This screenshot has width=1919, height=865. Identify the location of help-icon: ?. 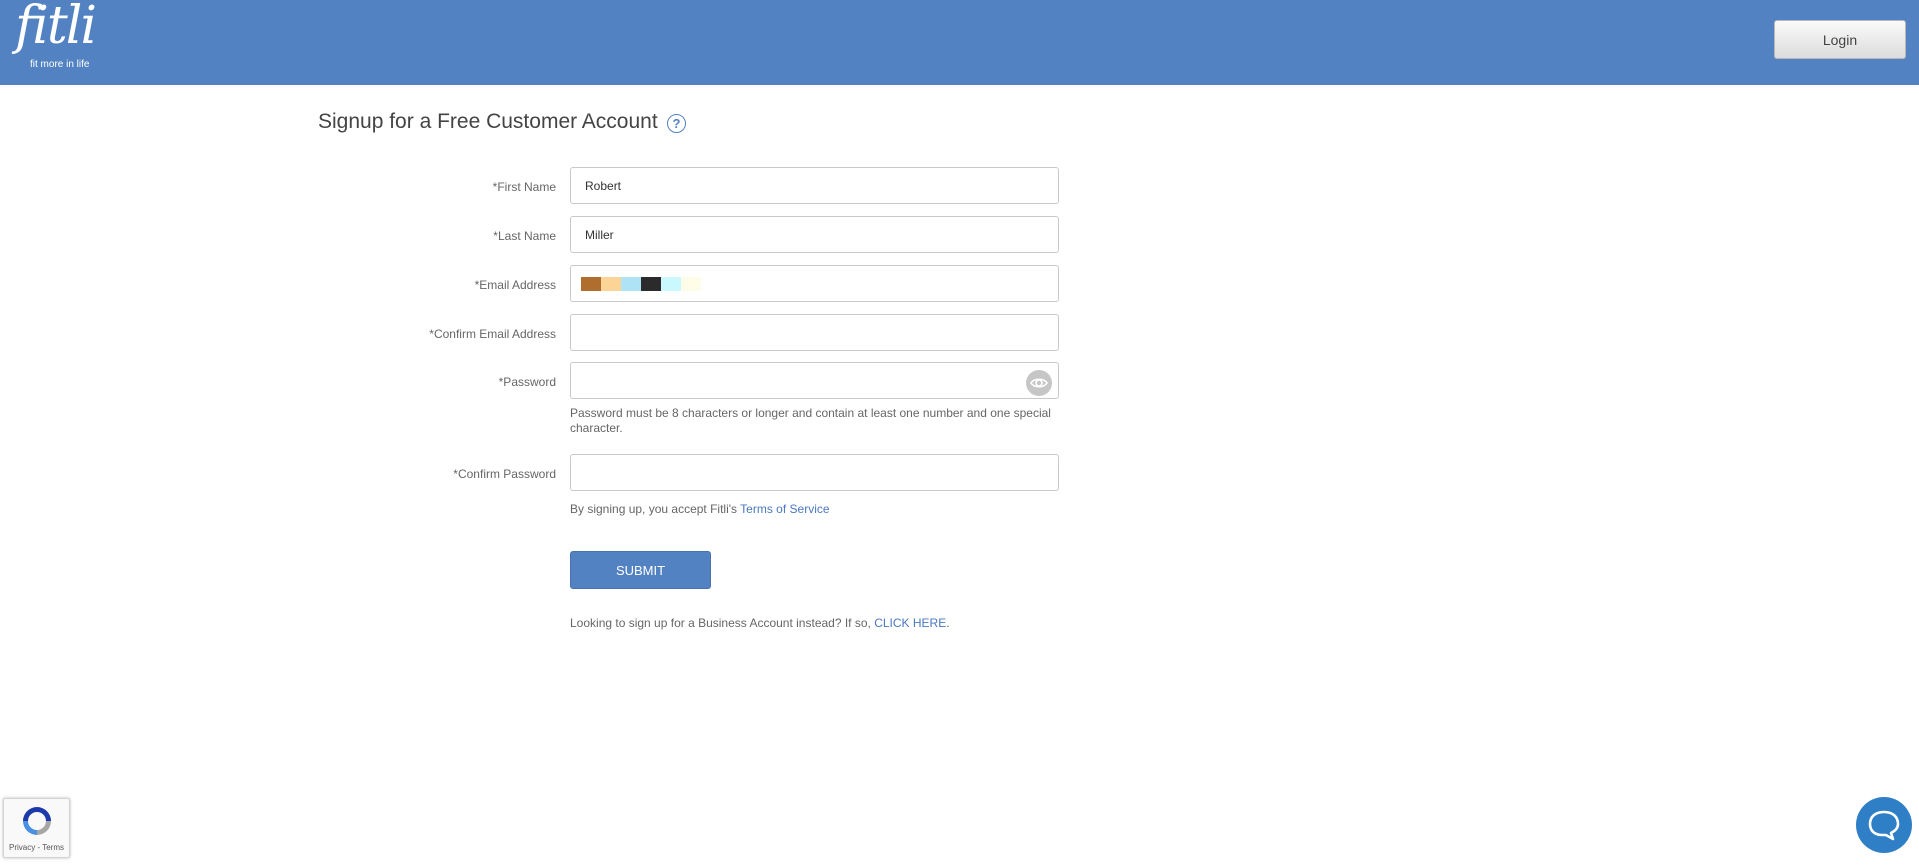
(676, 123).